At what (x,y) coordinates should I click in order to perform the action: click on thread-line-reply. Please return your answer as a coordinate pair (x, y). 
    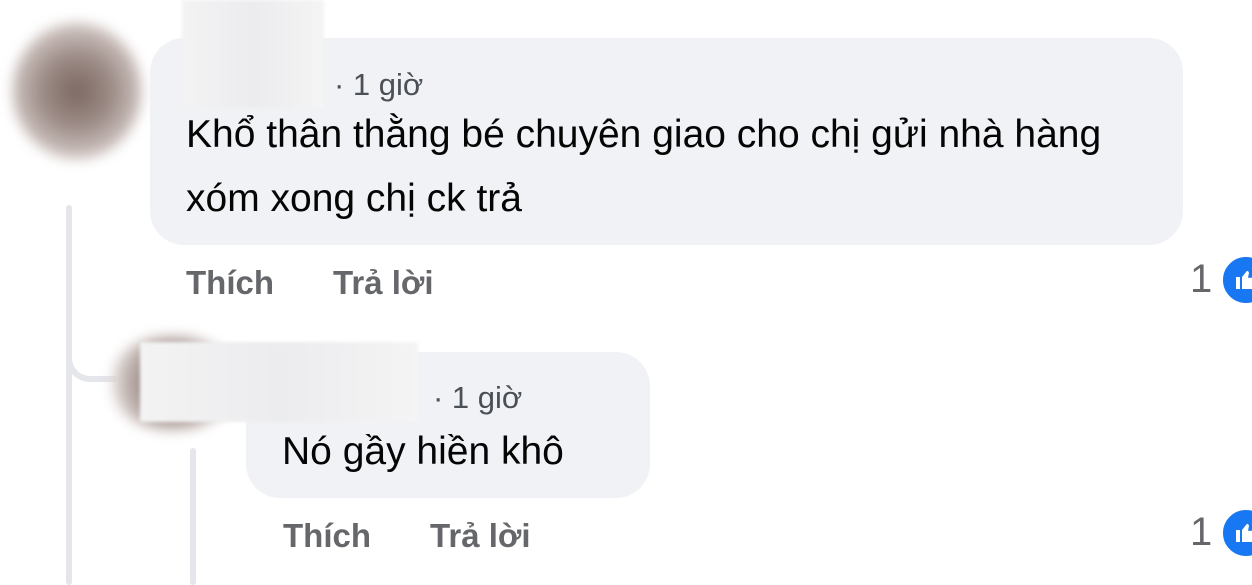
    Looking at the image, I should click on (193, 516).